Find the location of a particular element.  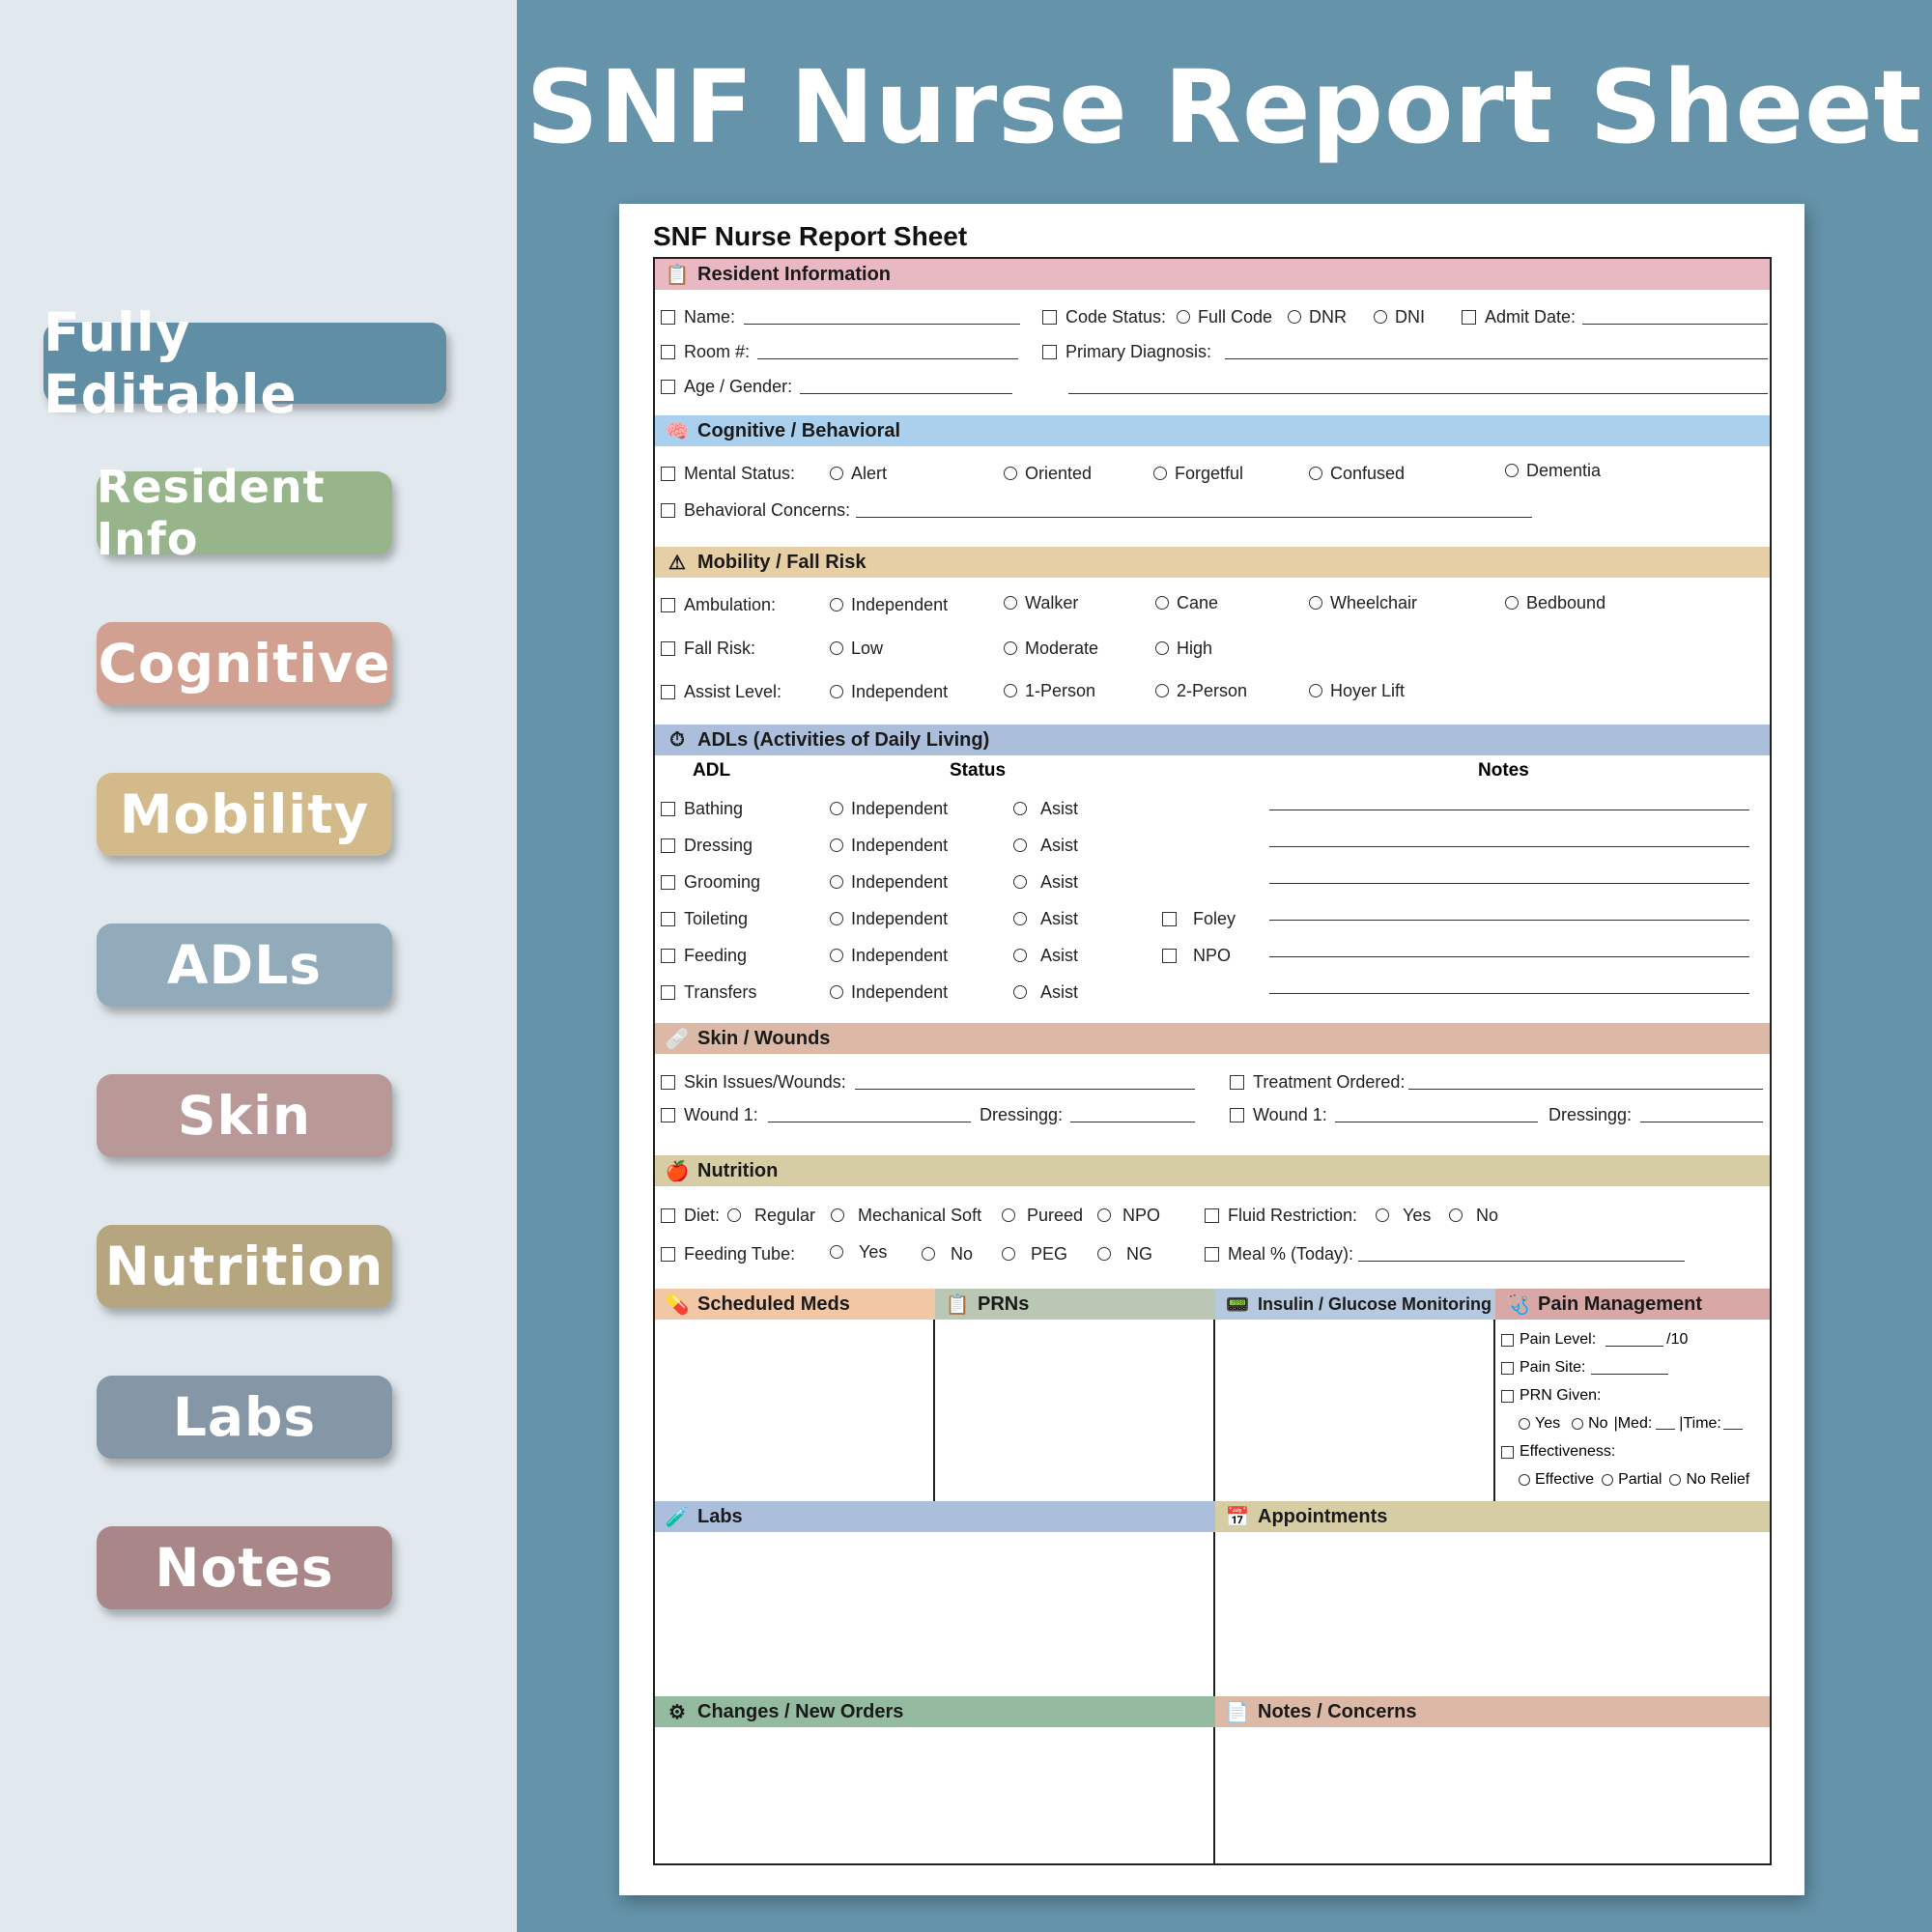

dressing-2-field is located at coordinates (1701, 1121).